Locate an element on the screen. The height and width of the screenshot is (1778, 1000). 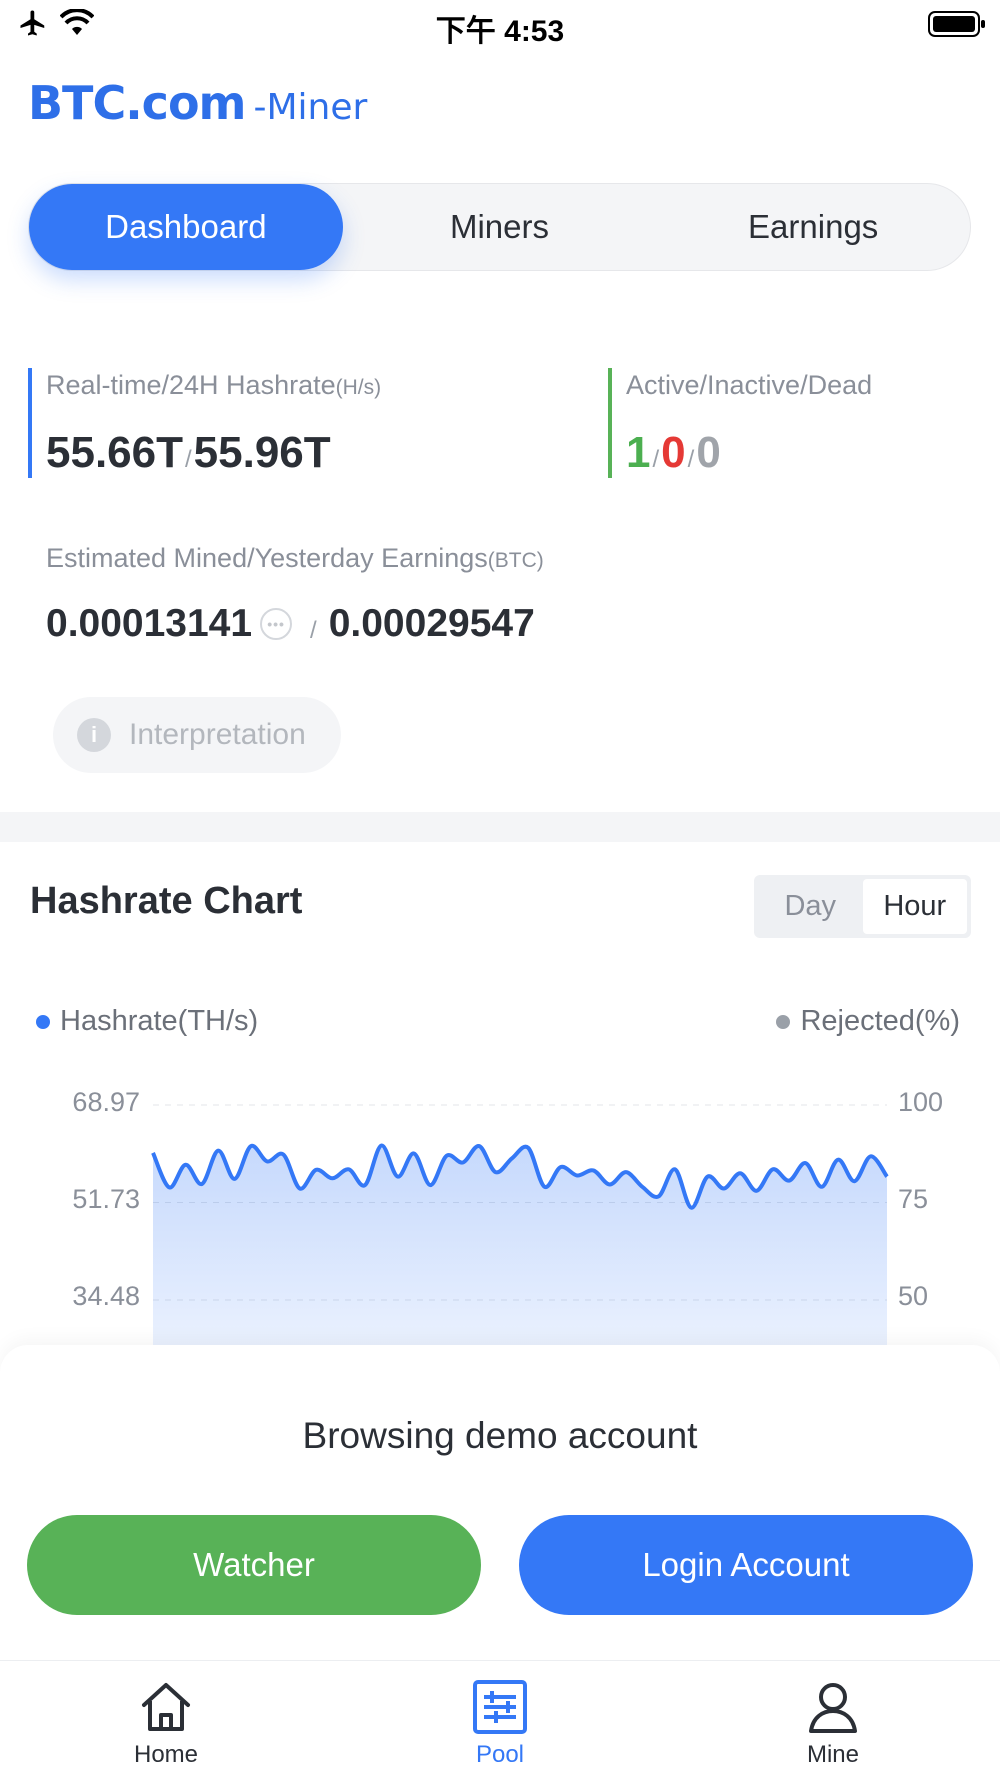
dead-count: 0 is located at coordinates (708, 452).